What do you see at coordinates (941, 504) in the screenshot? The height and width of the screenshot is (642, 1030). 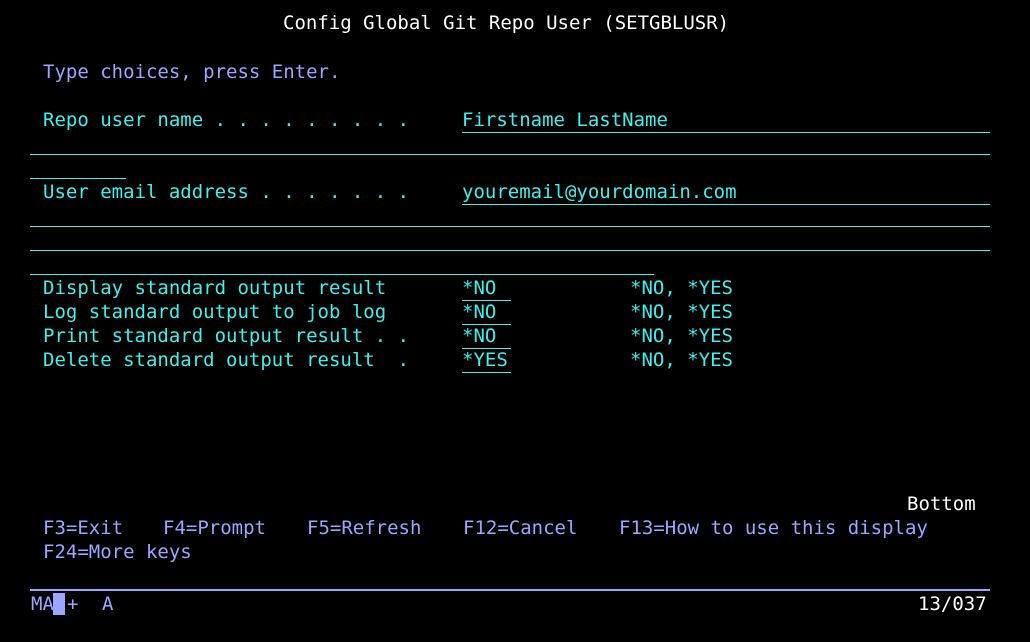 I see `more-indicator: Bottom` at bounding box center [941, 504].